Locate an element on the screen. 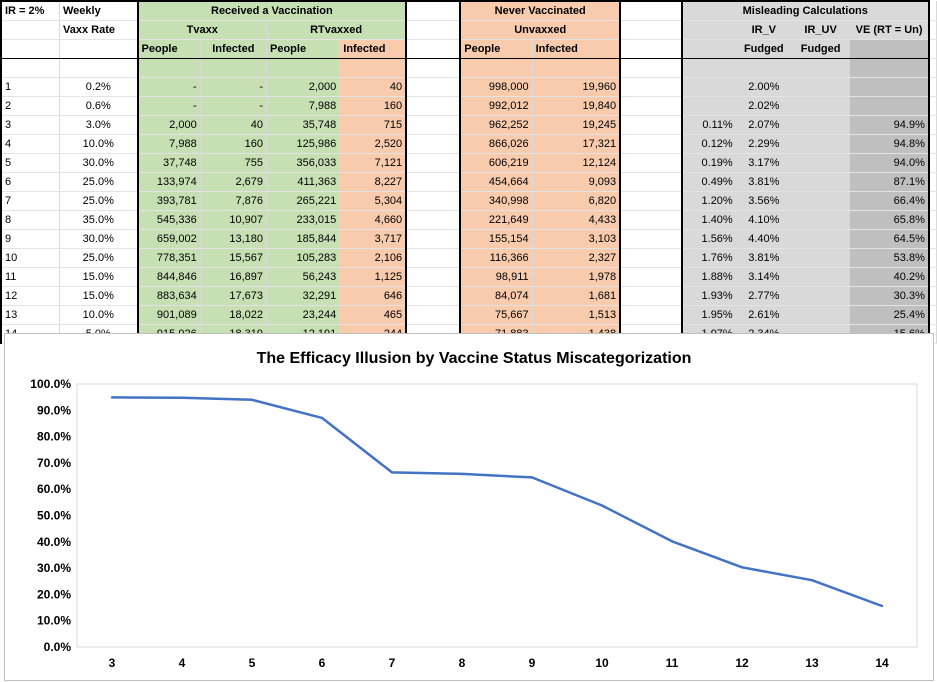 The image size is (937, 682). unvaxxed-header: Unvaxxed is located at coordinates (540, 30).